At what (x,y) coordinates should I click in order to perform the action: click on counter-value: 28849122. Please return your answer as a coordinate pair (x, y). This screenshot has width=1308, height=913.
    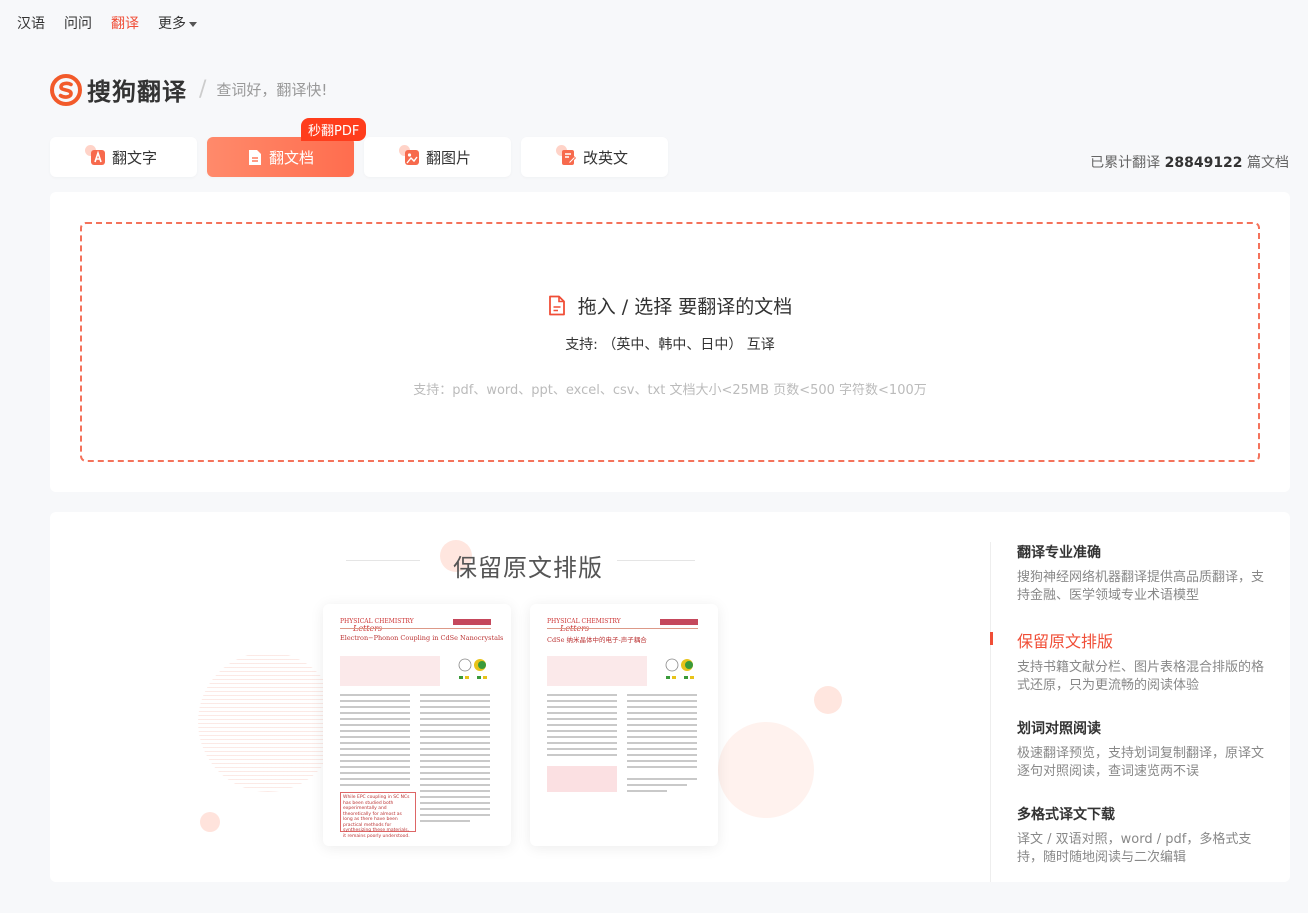
    Looking at the image, I should click on (1203, 163).